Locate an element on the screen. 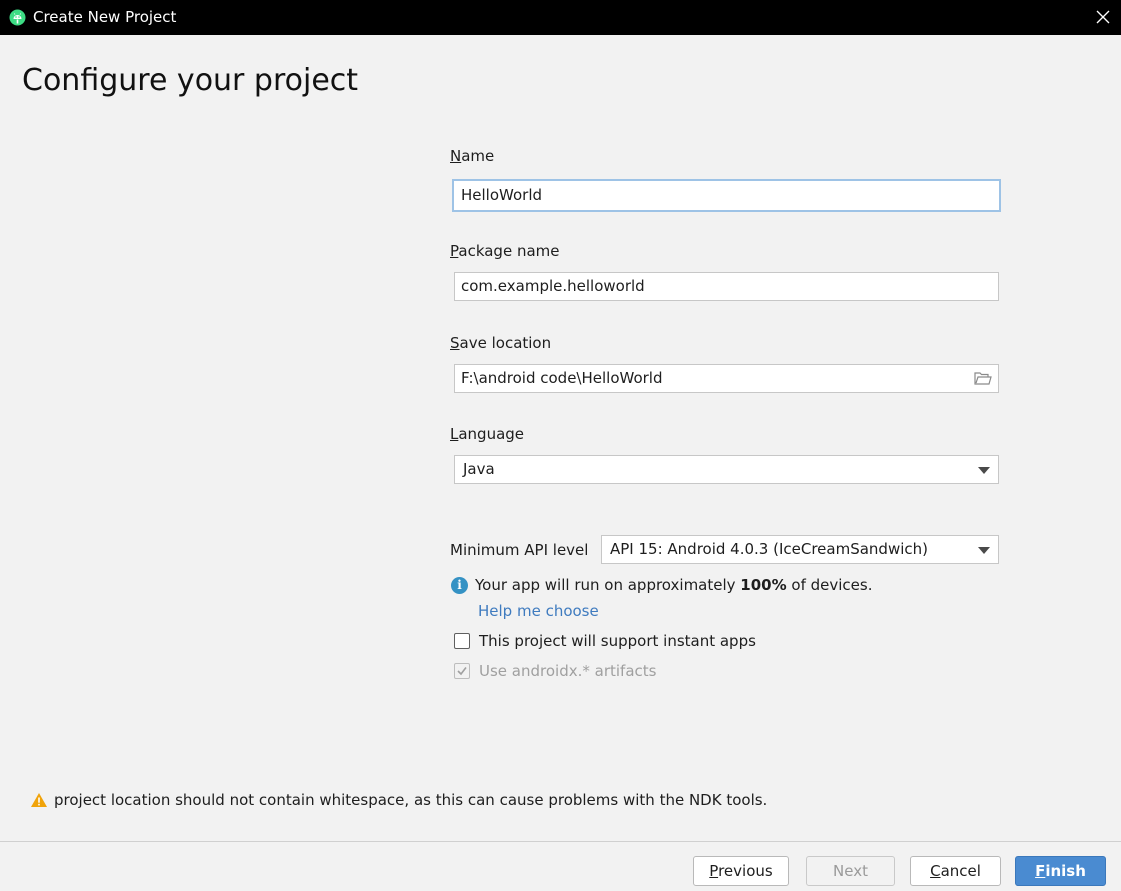 The width and height of the screenshot is (1121, 891). package-input-value: com.example.helloworld is located at coordinates (553, 286).